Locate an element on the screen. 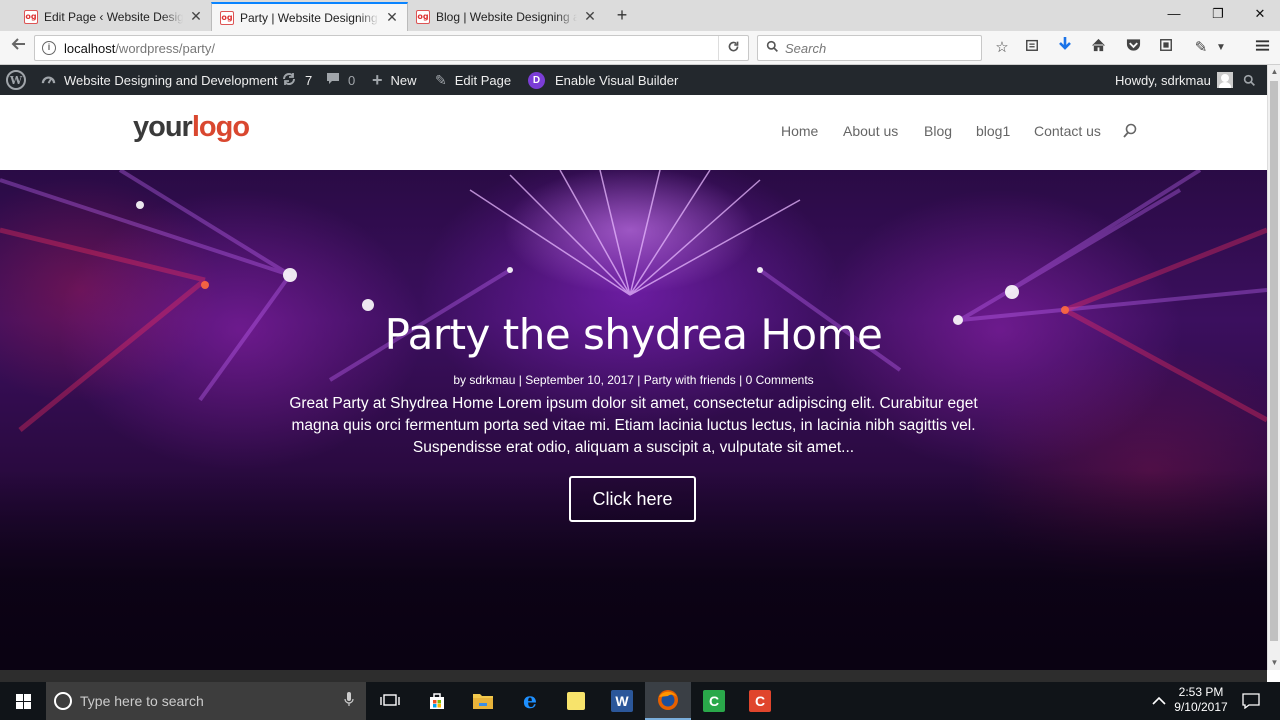  start-button is located at coordinates (23, 701).